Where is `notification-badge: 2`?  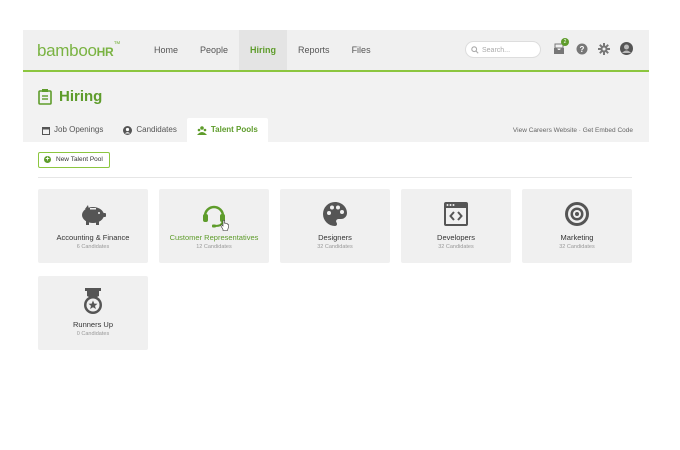 notification-badge: 2 is located at coordinates (565, 42).